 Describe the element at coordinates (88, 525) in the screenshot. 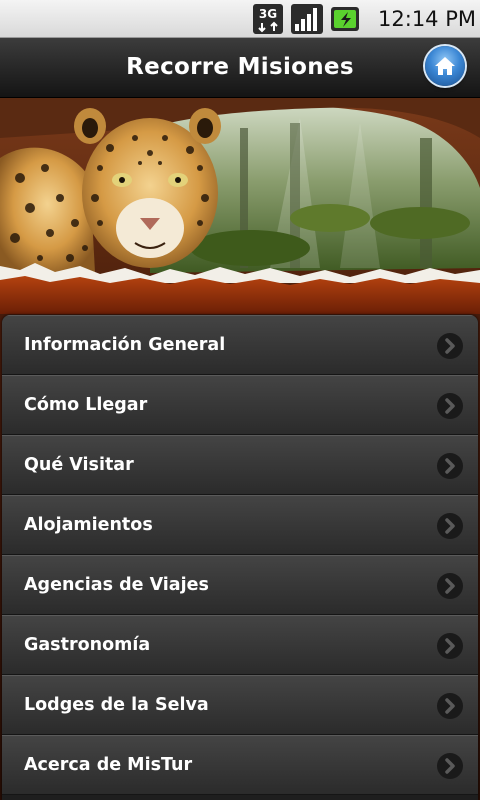

I see `menu-item-label: Alojamientos` at that location.